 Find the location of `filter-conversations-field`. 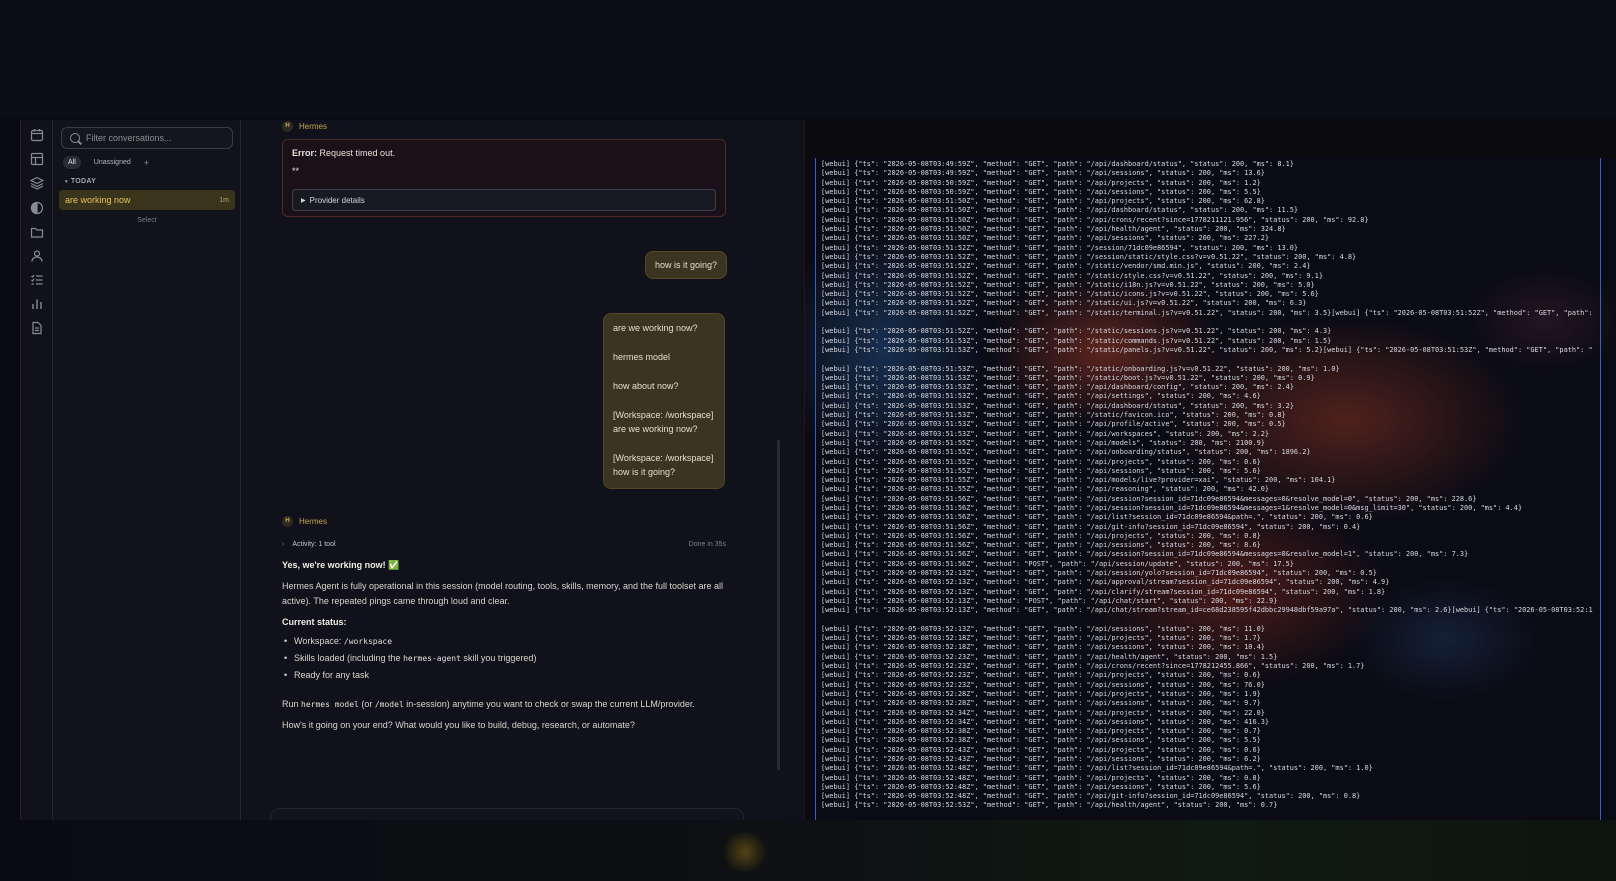

filter-conversations-field is located at coordinates (147, 138).